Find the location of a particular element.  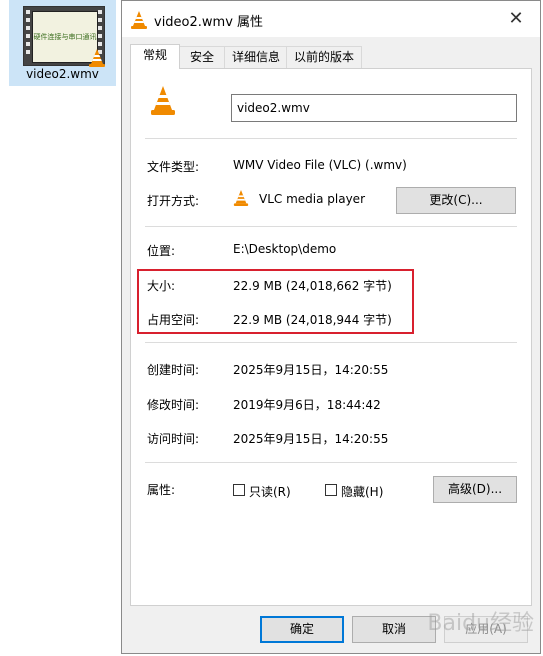

close-icon: ✕ is located at coordinates (516, 19).